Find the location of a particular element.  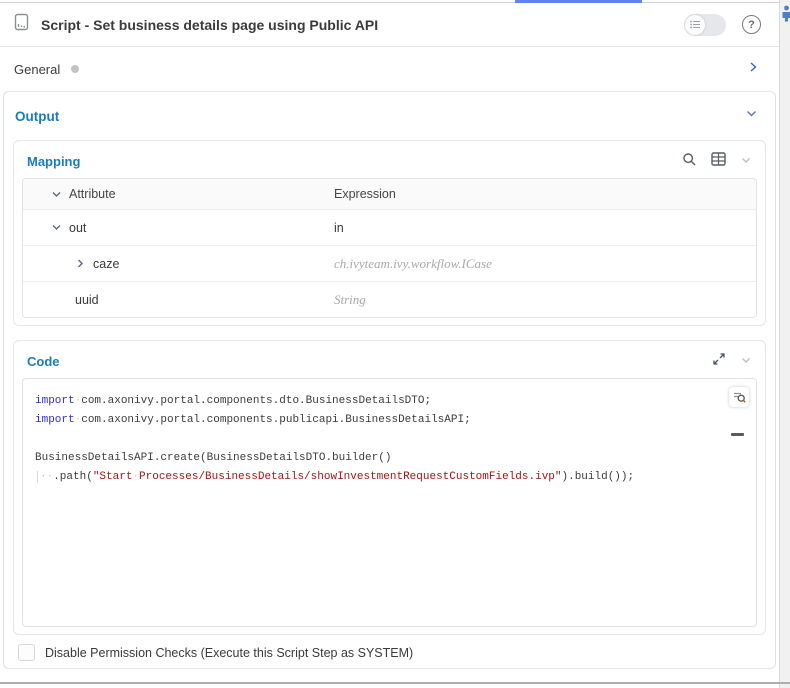

bottom-divider is located at coordinates (395, 683).